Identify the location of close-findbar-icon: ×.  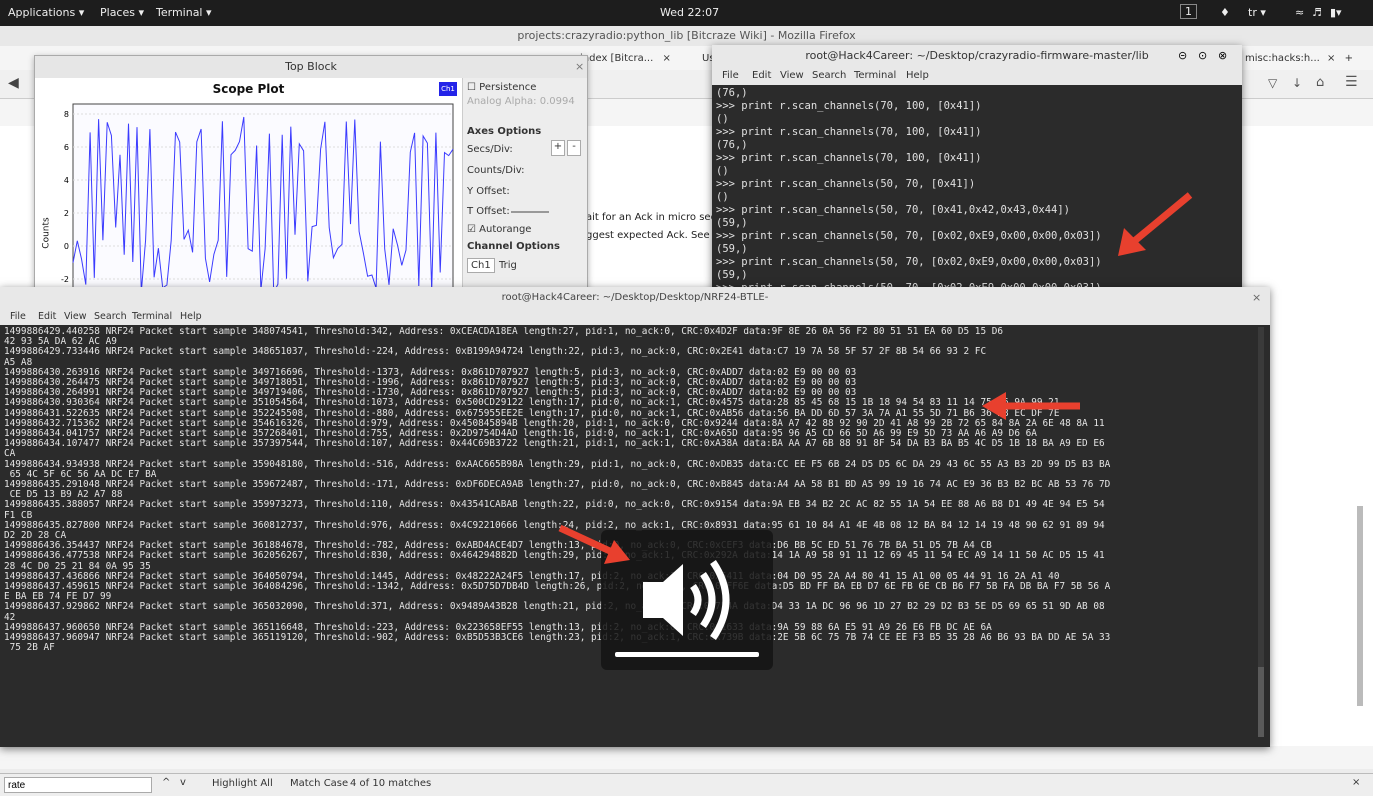
(1356, 782).